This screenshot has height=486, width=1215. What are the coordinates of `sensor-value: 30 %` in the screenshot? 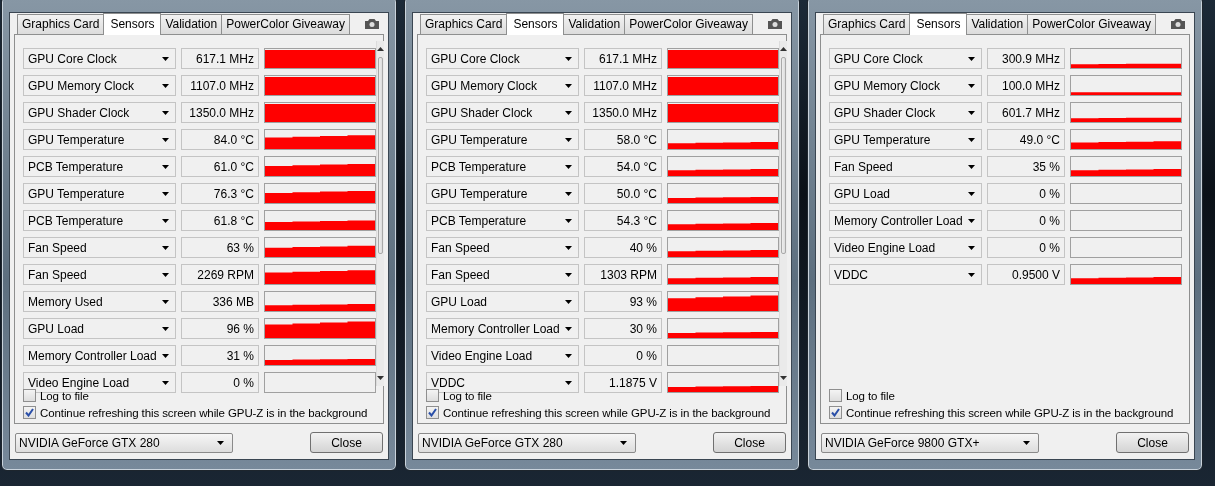 It's located at (623, 328).